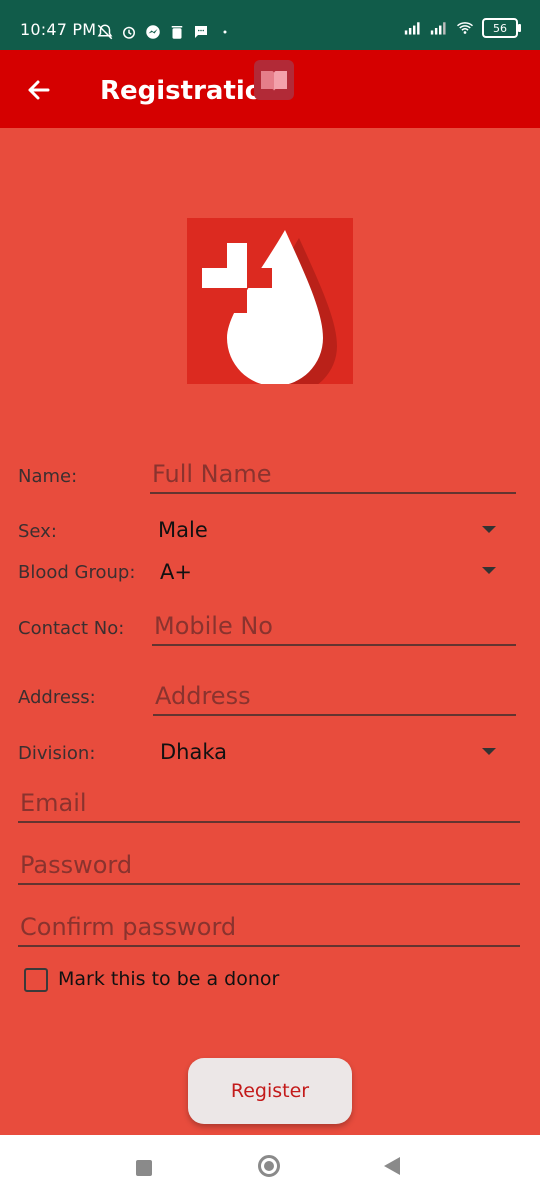  Describe the element at coordinates (270, 1091) in the screenshot. I see `register-button: Register` at that location.